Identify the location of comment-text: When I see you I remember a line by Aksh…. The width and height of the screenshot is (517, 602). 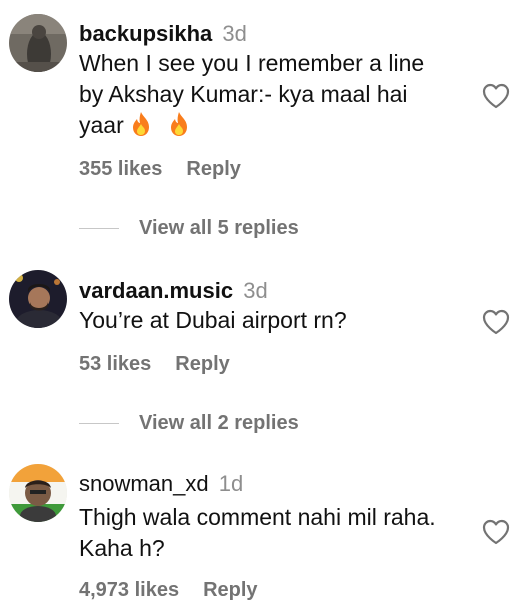
(268, 94).